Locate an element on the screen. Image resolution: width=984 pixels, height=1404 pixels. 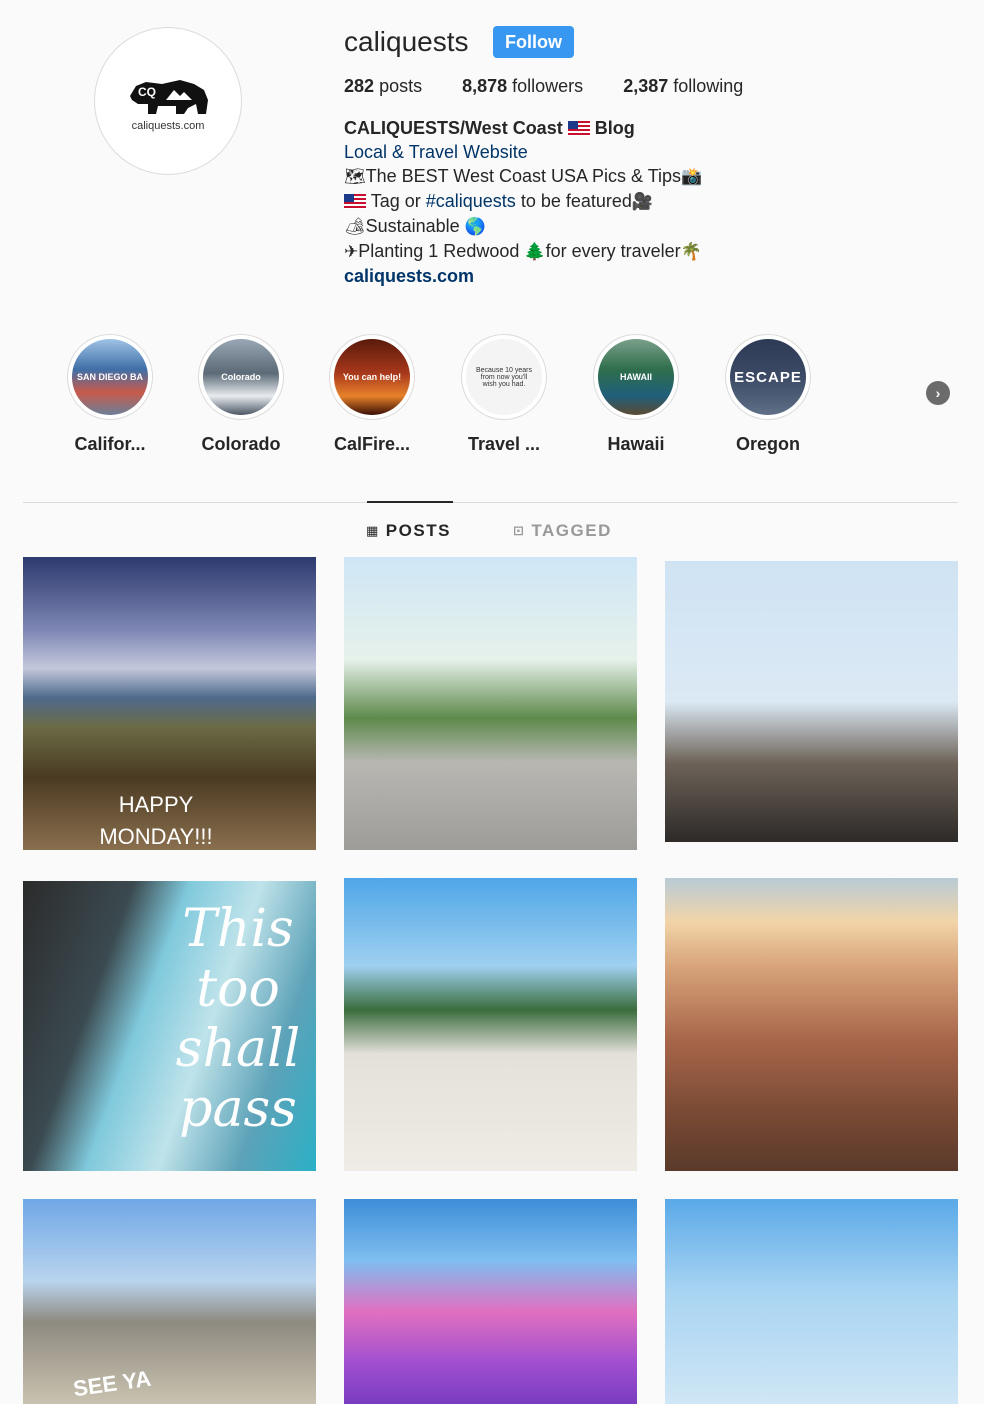
highlight-oregon: ESCAPE Oregon is located at coordinates (768, 394).